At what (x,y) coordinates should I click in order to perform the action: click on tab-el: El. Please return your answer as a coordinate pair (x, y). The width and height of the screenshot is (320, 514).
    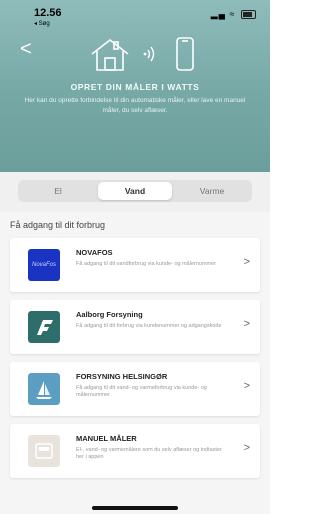
    Looking at the image, I should click on (58, 191).